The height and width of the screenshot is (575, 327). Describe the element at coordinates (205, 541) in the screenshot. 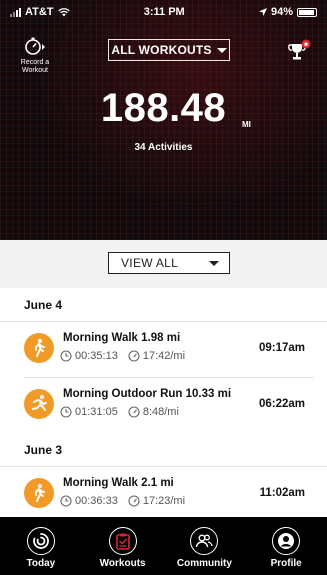

I see `community-icon` at that location.